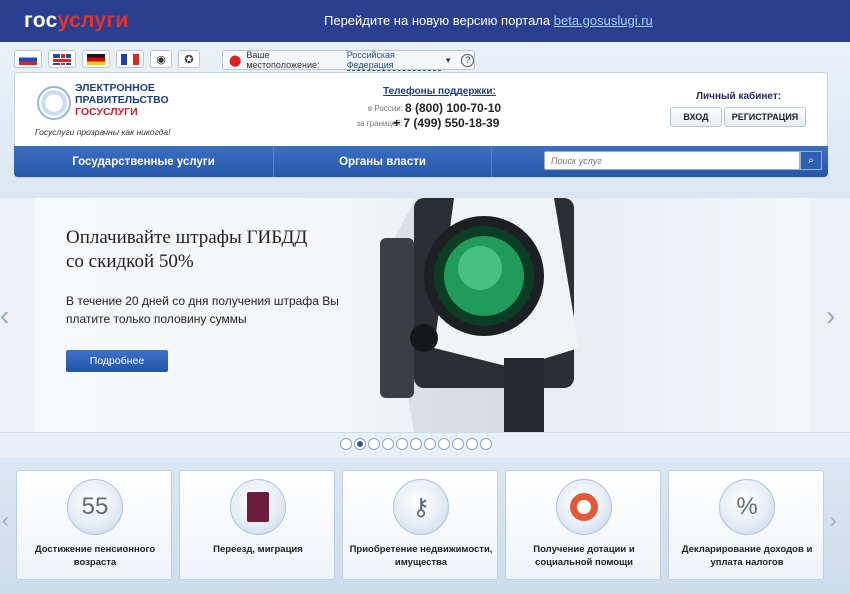  What do you see at coordinates (189, 59) in the screenshot?
I see `compass-icon: ✪` at bounding box center [189, 59].